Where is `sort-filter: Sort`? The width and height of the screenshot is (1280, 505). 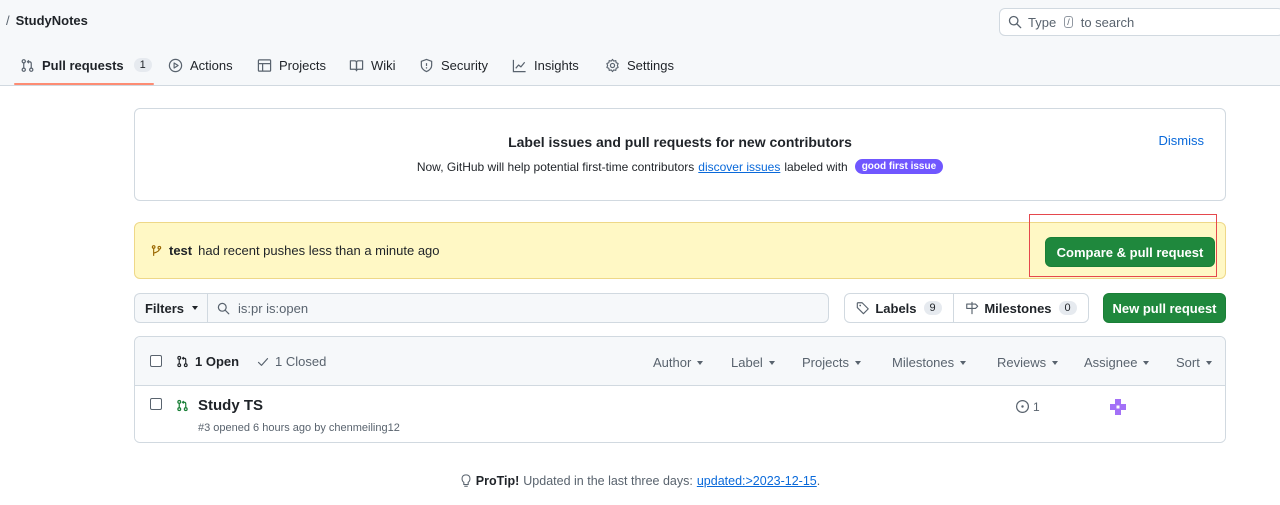 sort-filter: Sort is located at coordinates (1194, 362).